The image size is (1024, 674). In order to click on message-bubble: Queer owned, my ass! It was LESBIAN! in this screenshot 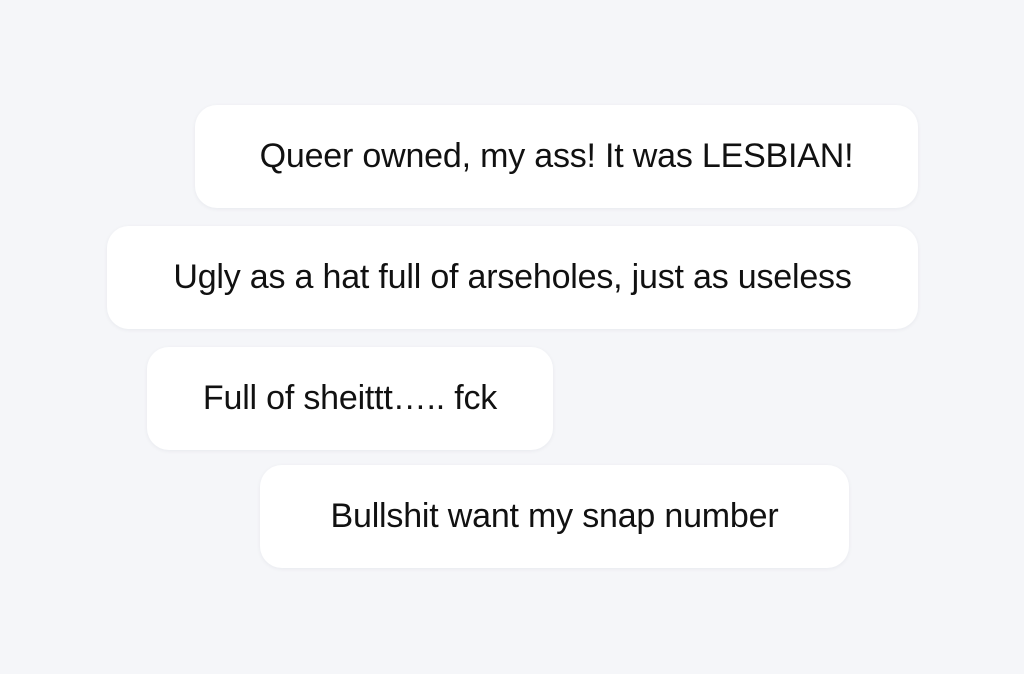, I will do `click(556, 156)`.